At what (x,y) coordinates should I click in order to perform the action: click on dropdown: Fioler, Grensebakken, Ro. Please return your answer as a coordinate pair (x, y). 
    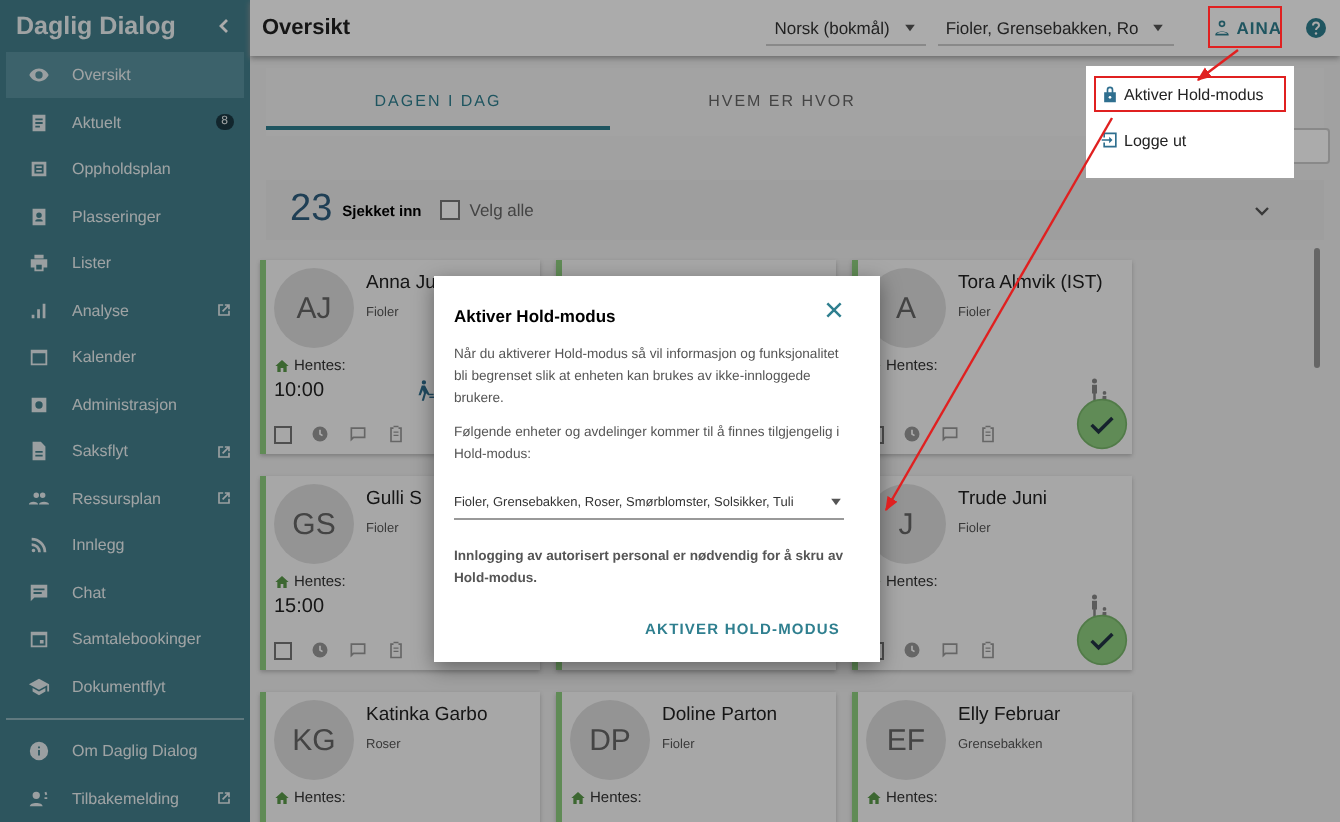
    Looking at the image, I should click on (1056, 28).